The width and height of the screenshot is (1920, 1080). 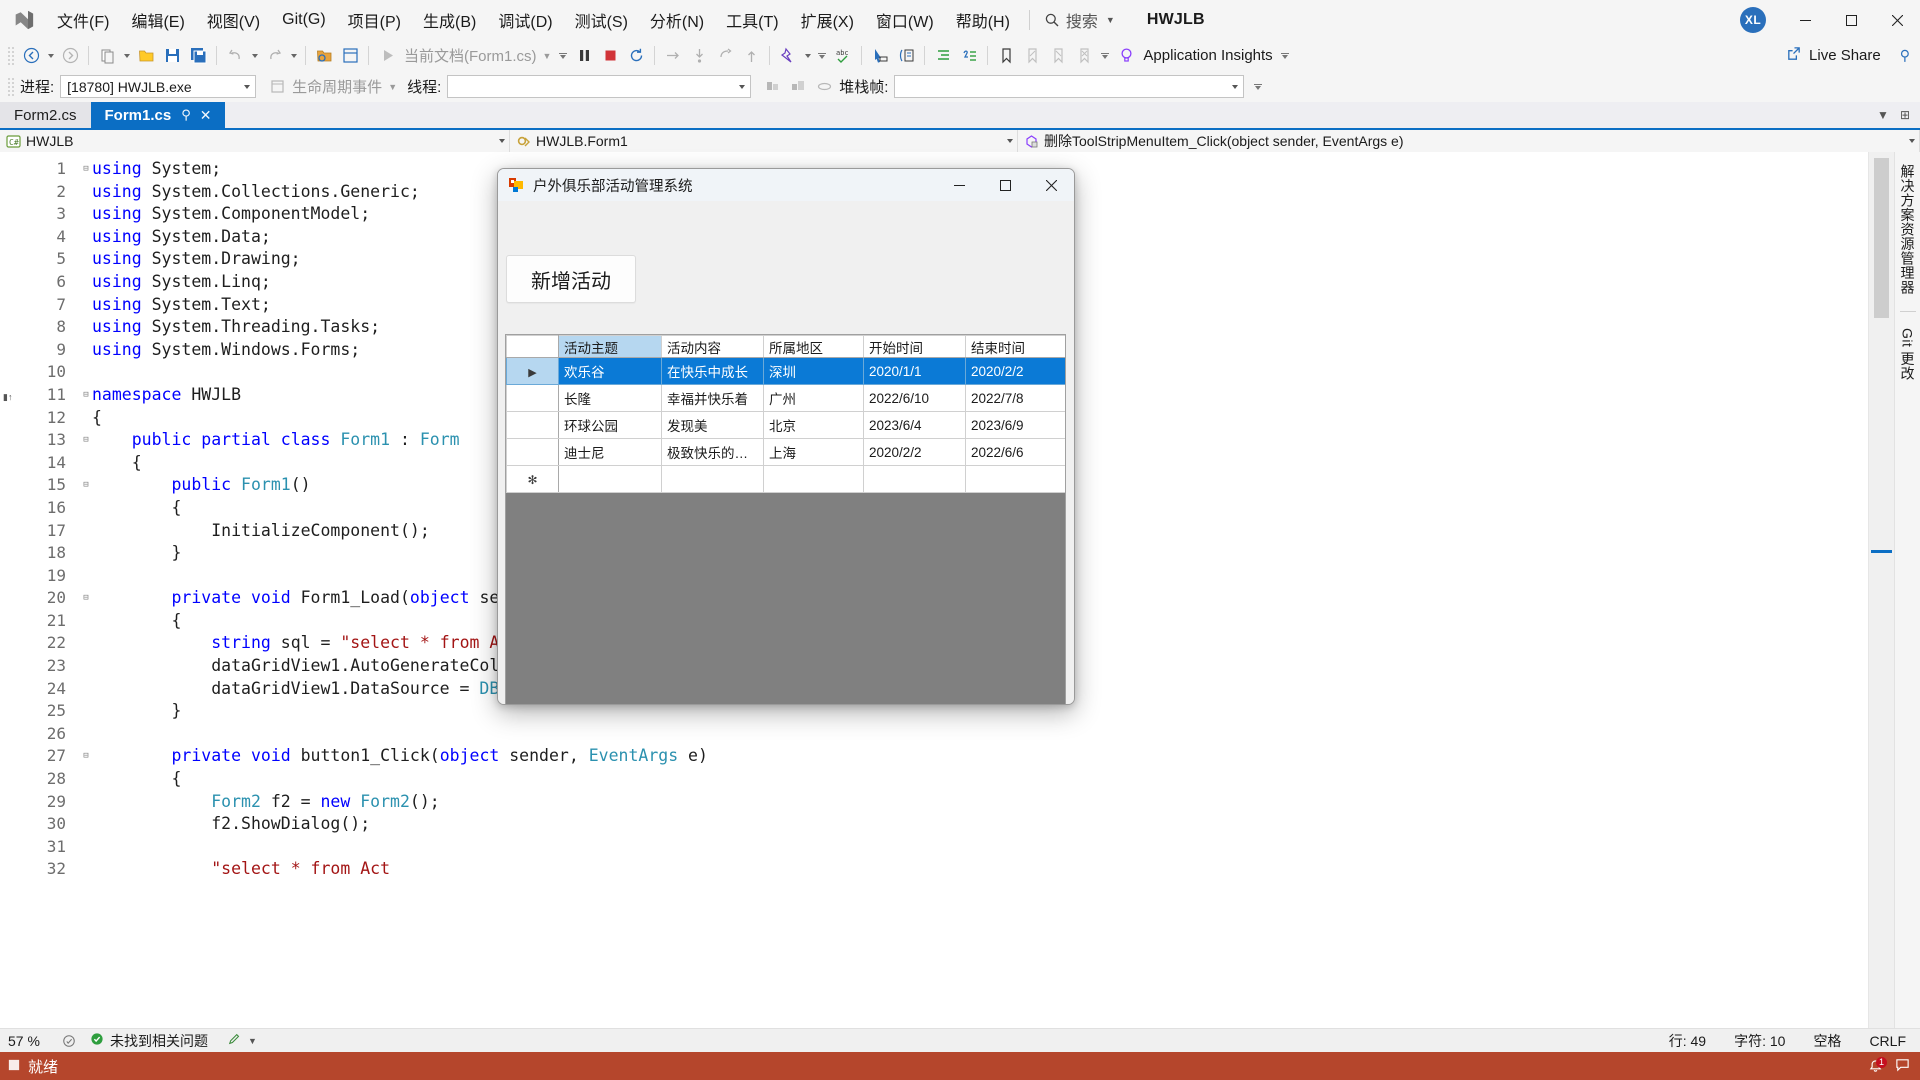 I want to click on dialog-close-button, so click(x=1051, y=185).